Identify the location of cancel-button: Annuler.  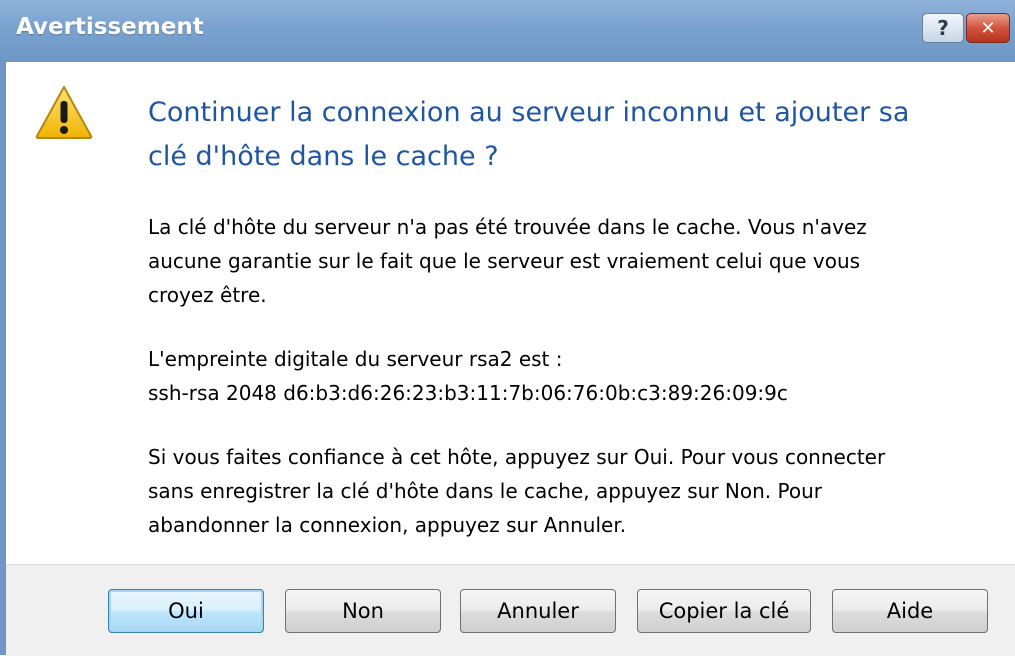
(538, 611).